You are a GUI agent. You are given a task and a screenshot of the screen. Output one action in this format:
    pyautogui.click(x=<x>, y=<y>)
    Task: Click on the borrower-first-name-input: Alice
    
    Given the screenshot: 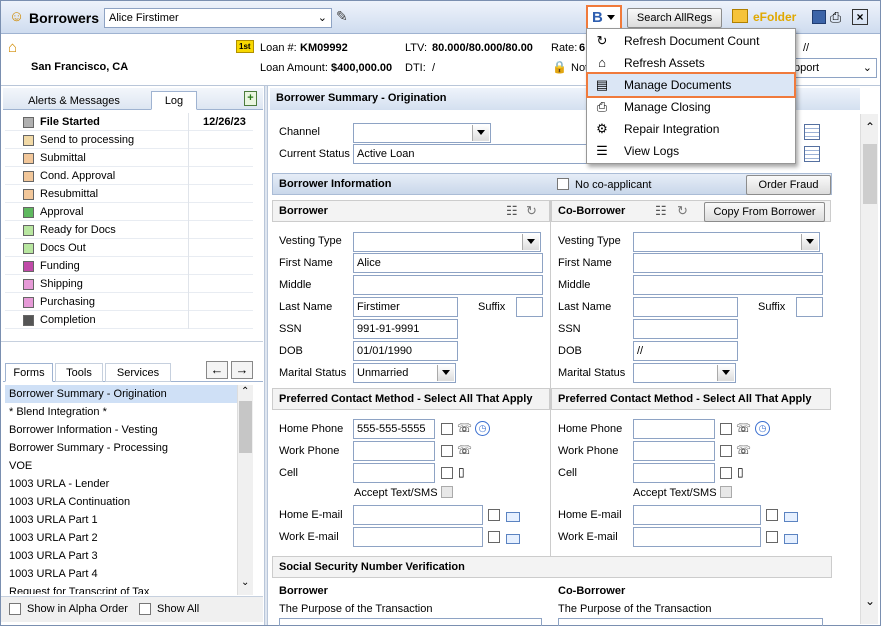 What is the action you would take?
    pyautogui.click(x=448, y=263)
    